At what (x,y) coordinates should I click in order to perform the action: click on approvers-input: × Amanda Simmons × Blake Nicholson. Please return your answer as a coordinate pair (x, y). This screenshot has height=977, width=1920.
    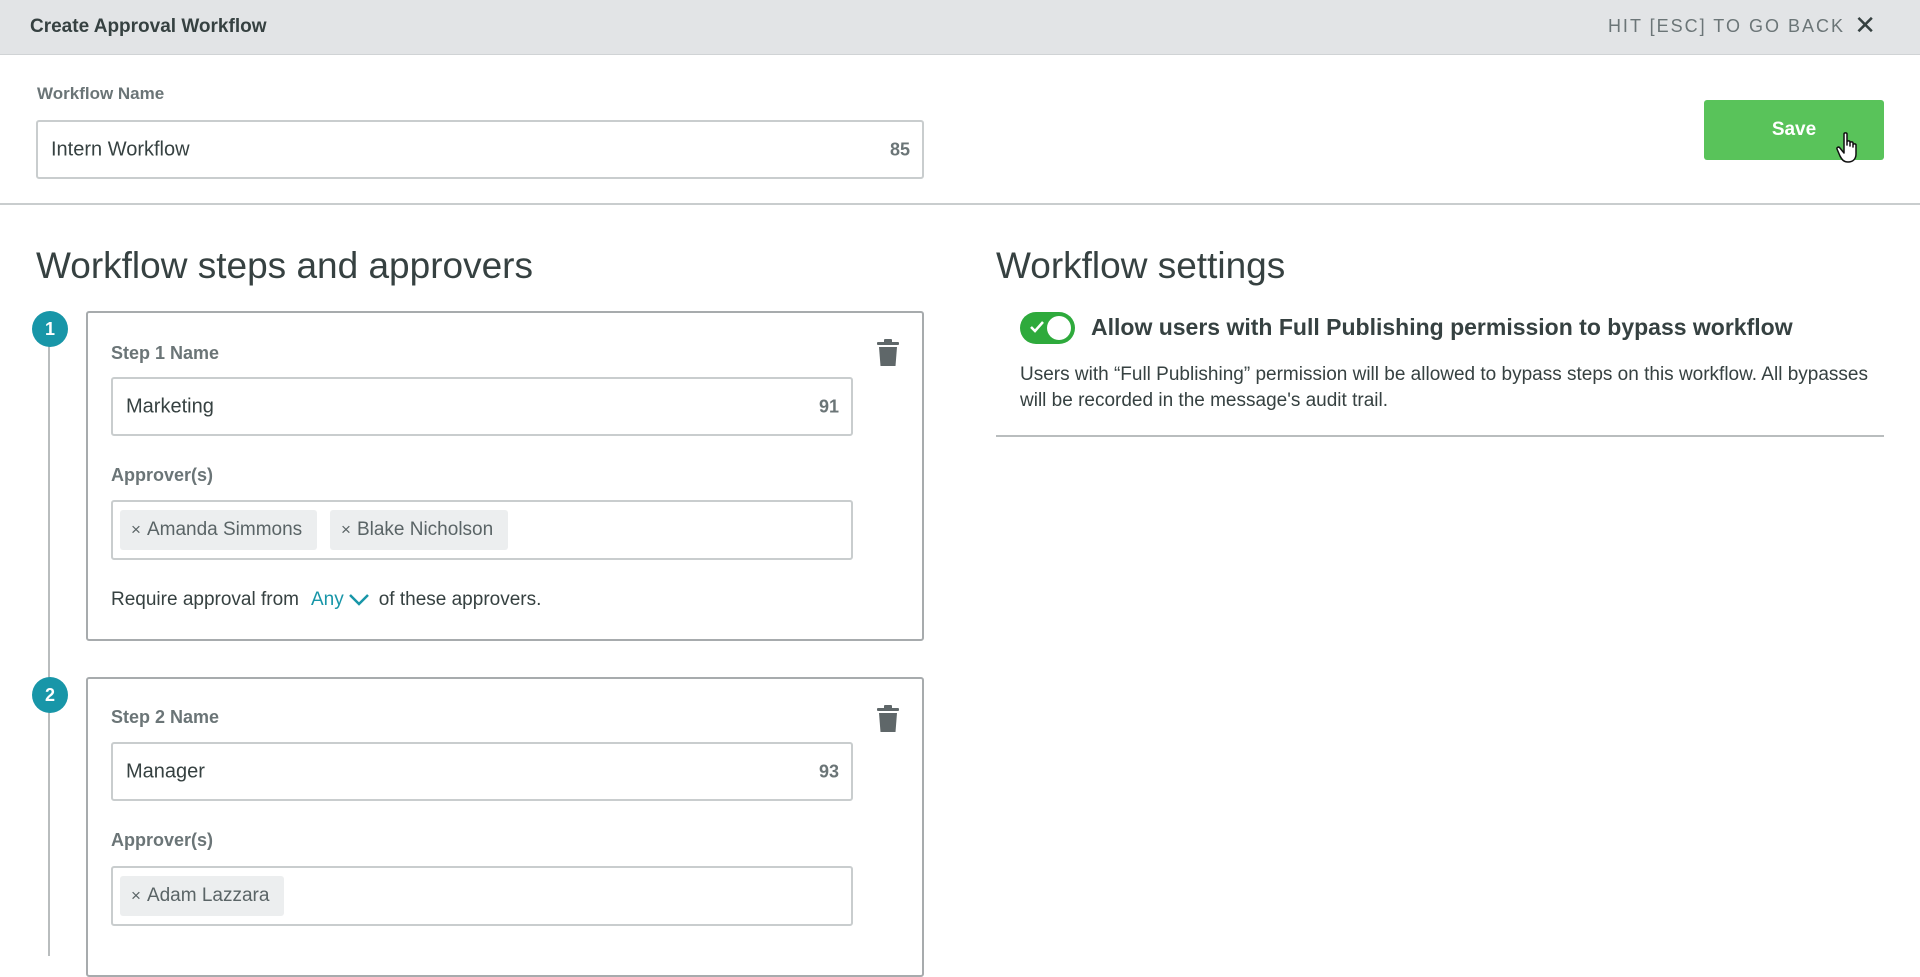
    Looking at the image, I should click on (482, 530).